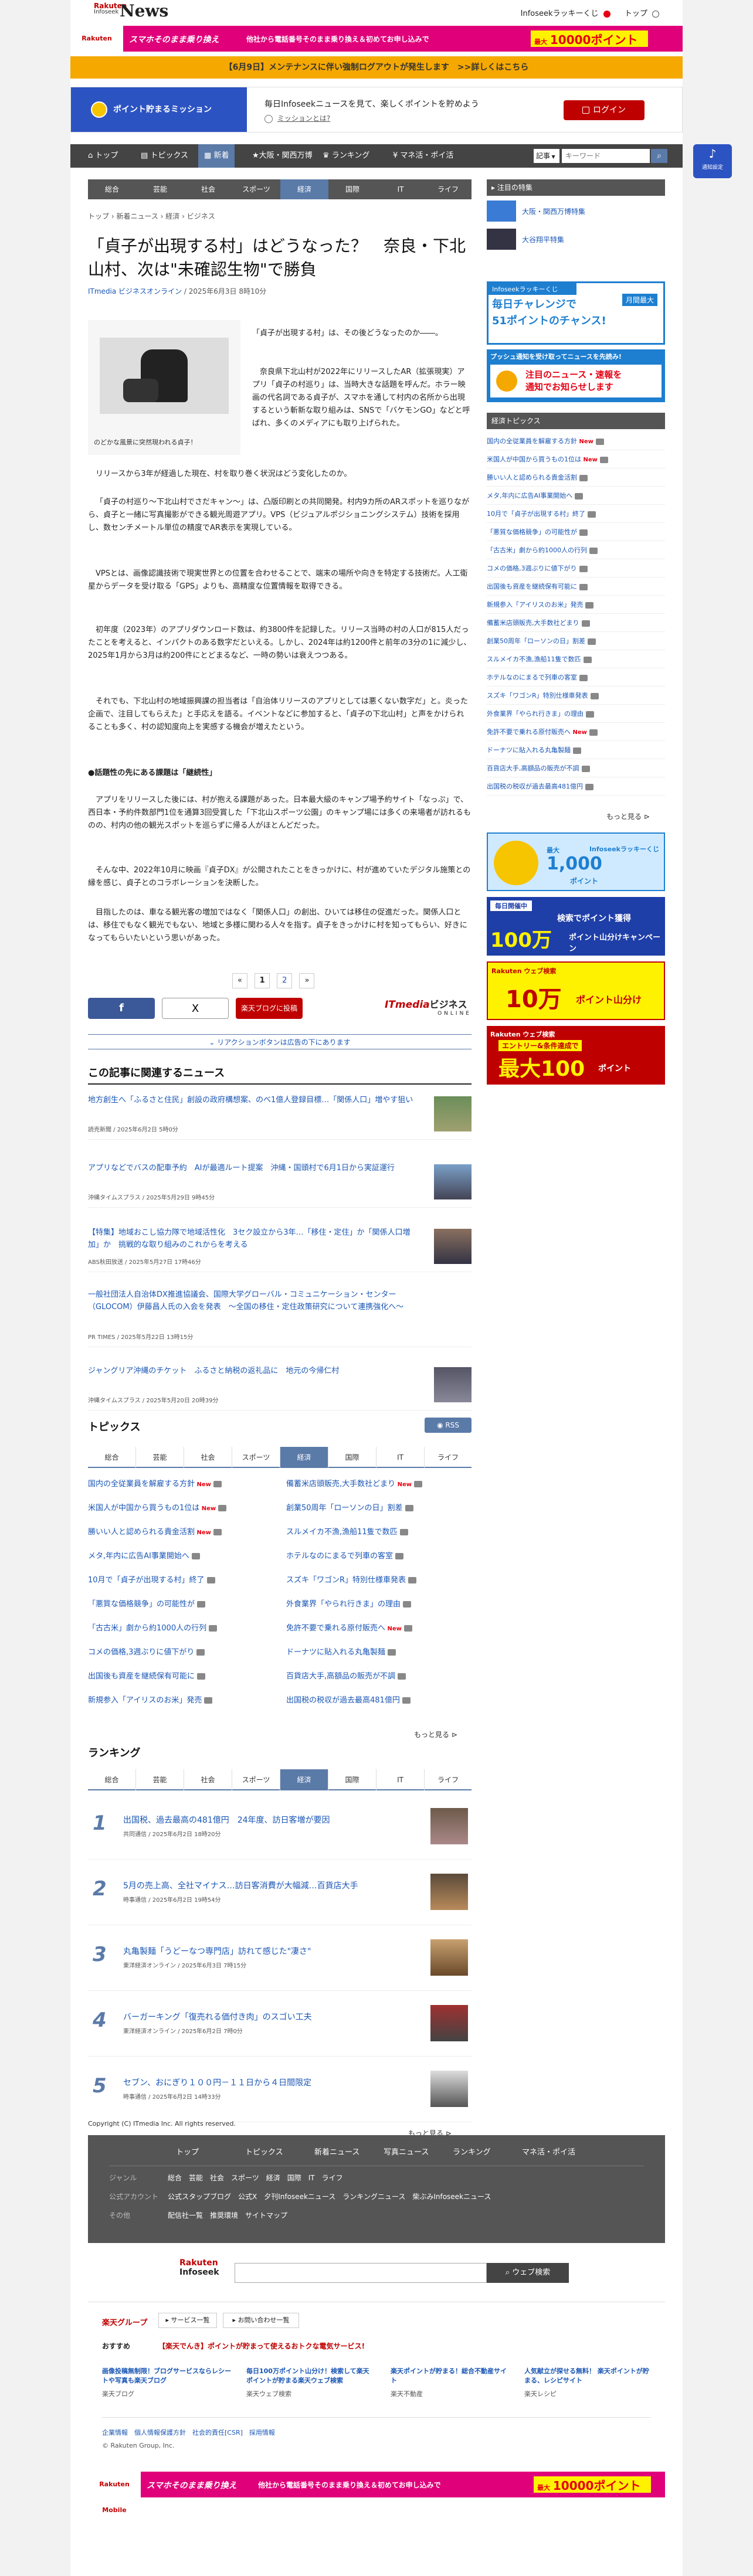 This screenshot has width=753, height=2576. Describe the element at coordinates (256, 189) in the screenshot. I see `cat-sports: スポーツ` at that location.